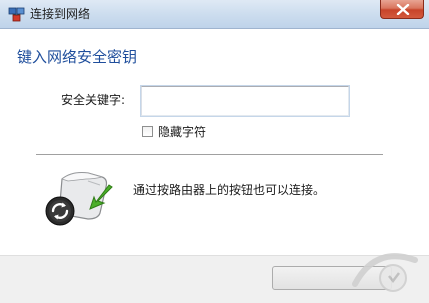 The width and height of the screenshot is (429, 303). I want to click on hide-characters-checkbox, so click(147, 131).